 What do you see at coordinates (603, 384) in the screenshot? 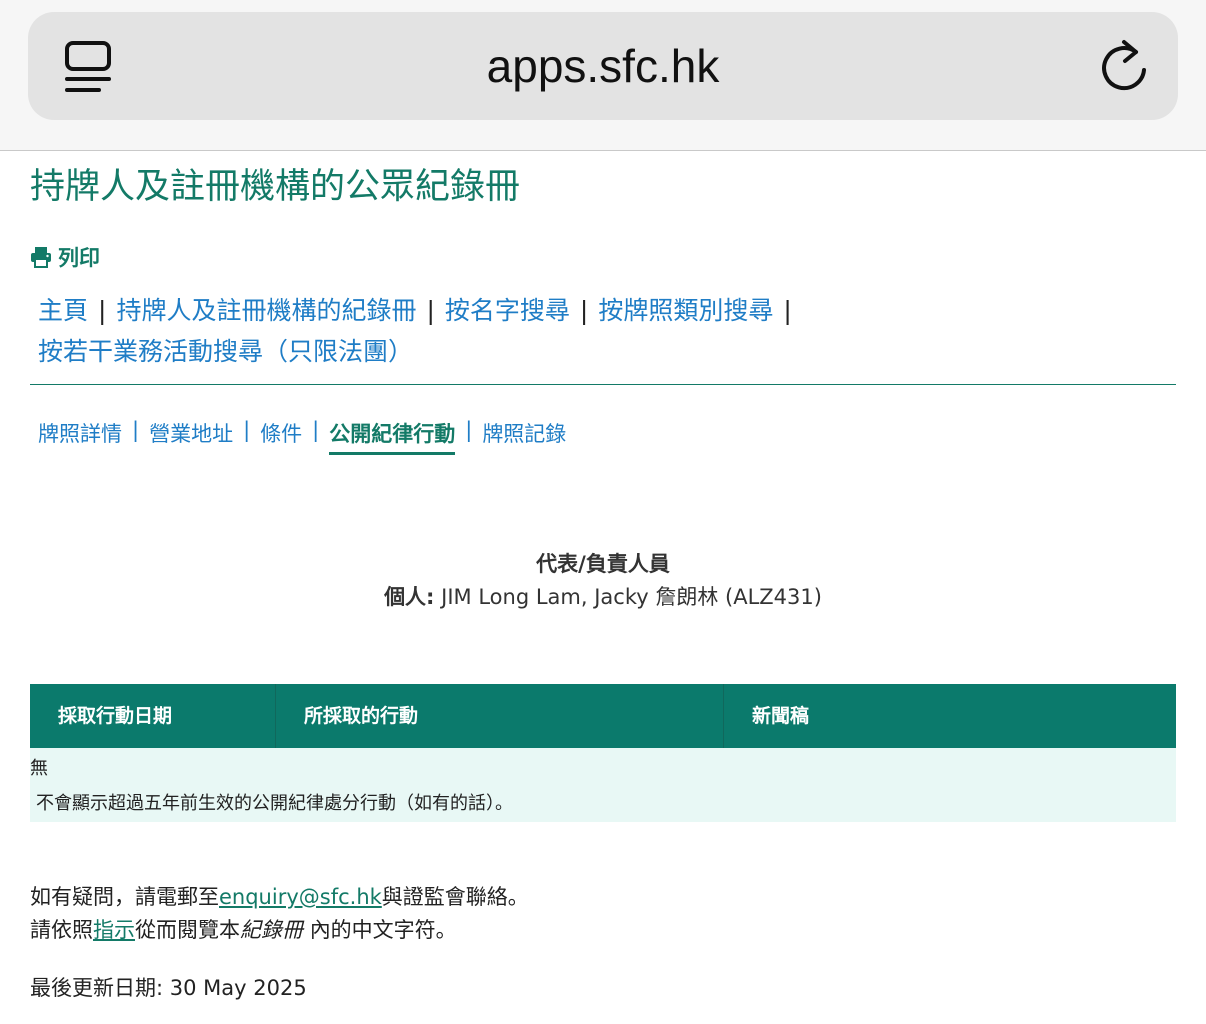
I see `divider` at bounding box center [603, 384].